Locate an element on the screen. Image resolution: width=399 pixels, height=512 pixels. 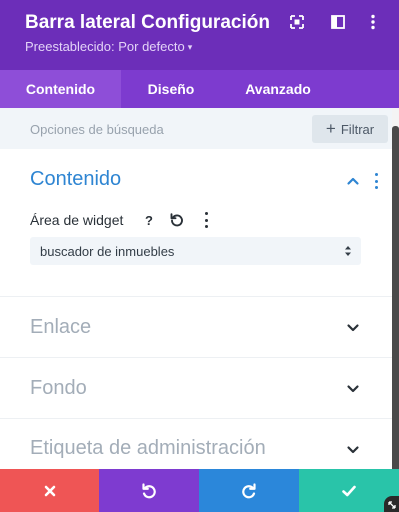
undo-button is located at coordinates (149, 490).